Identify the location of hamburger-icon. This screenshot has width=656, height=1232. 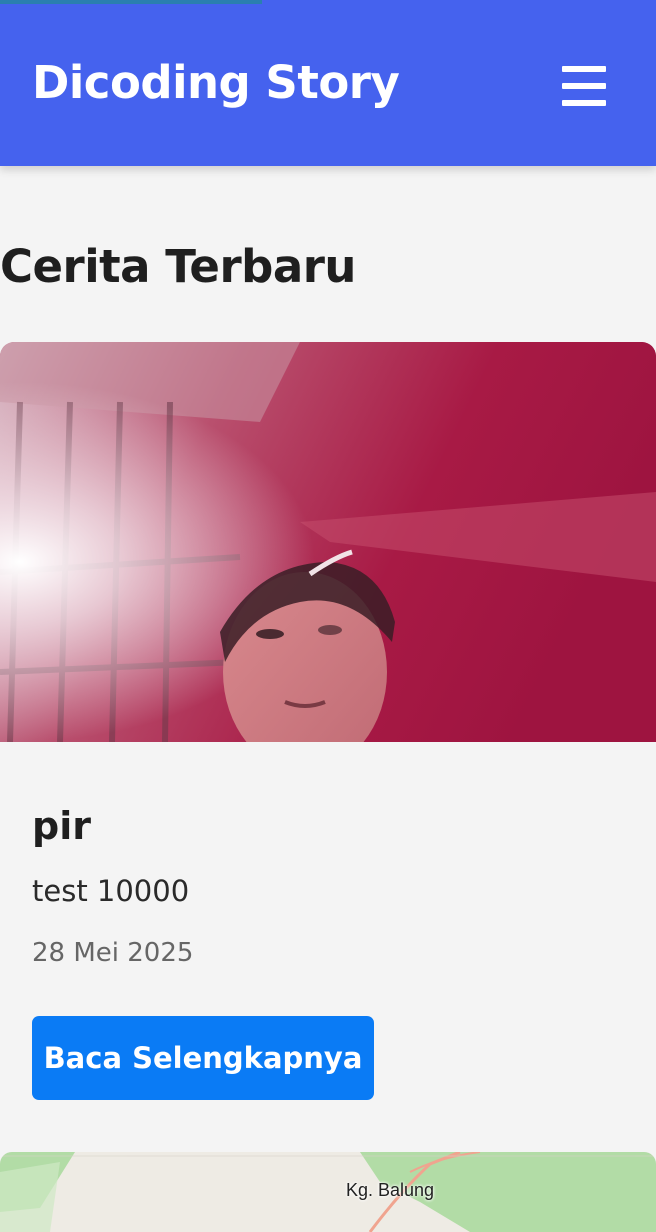
(584, 69).